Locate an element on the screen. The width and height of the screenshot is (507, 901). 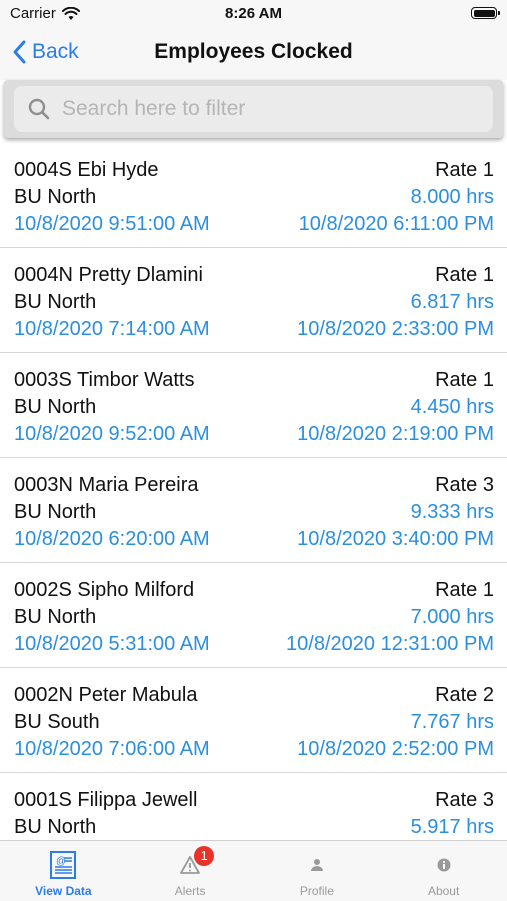
tab-label: Profile is located at coordinates (316, 891).